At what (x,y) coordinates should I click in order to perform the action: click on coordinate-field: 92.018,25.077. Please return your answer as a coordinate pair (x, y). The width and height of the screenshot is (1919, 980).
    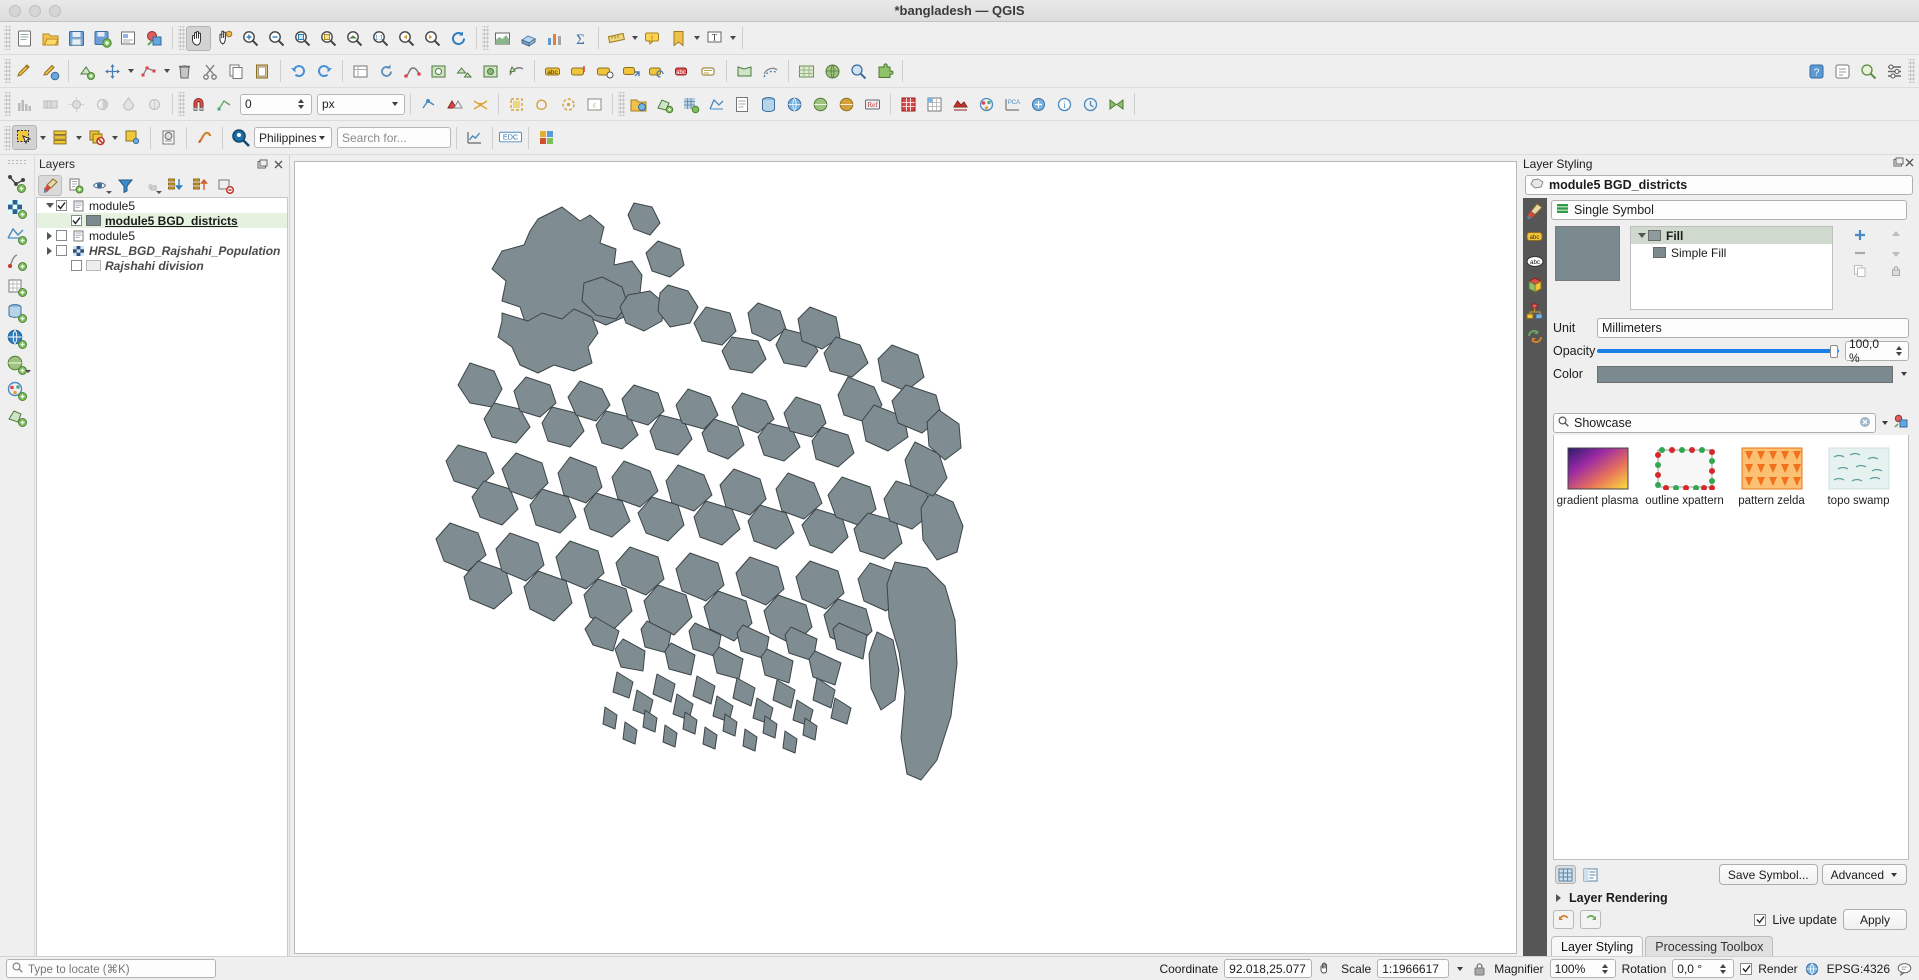
    Looking at the image, I should click on (1268, 968).